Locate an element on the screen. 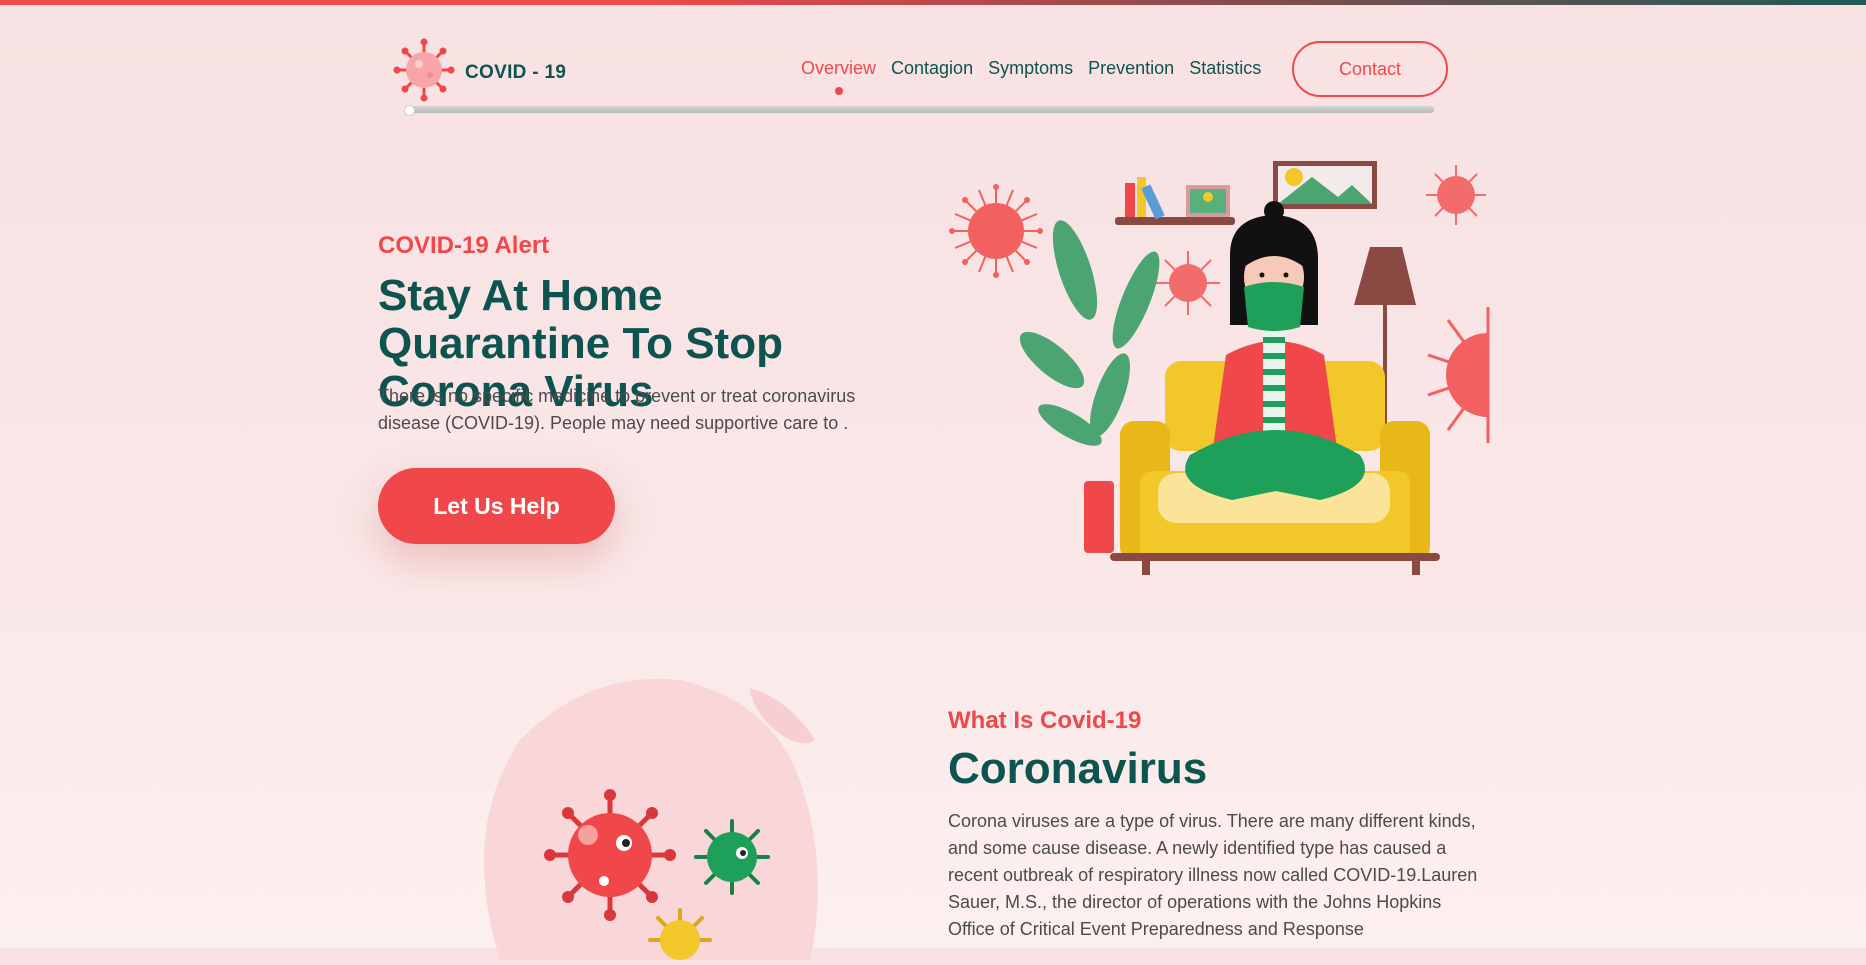 This screenshot has width=1866, height=965. nav-overview: Overview is located at coordinates (839, 76).